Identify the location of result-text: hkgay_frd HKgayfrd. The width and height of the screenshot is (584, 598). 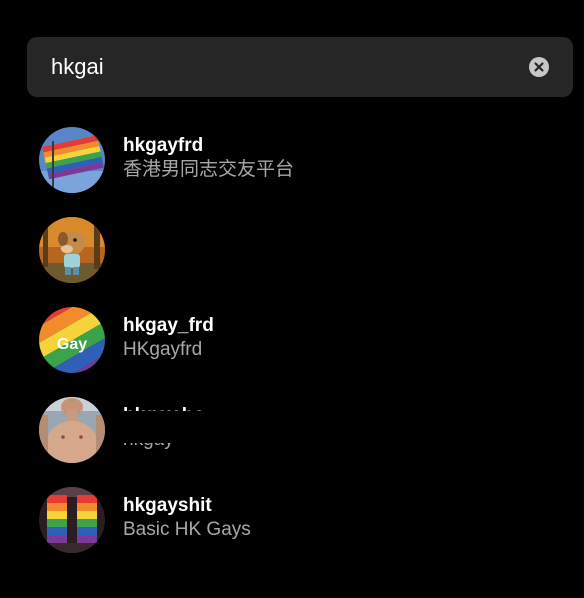
(168, 339).